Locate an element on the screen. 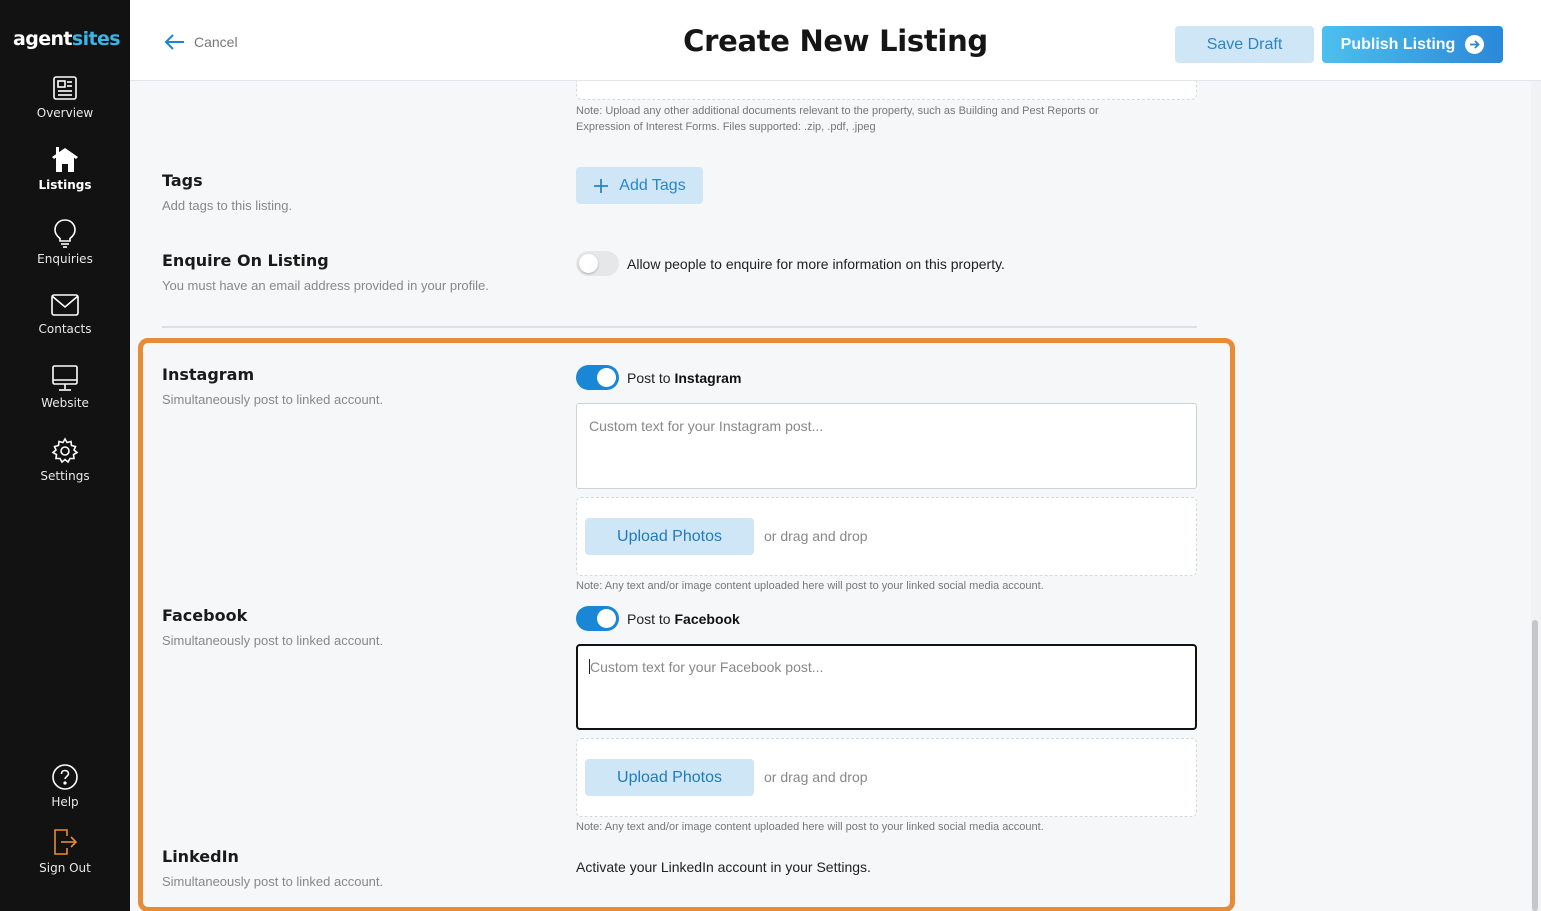  instagram-toggle-text: Post to Instagram is located at coordinates (684, 378).